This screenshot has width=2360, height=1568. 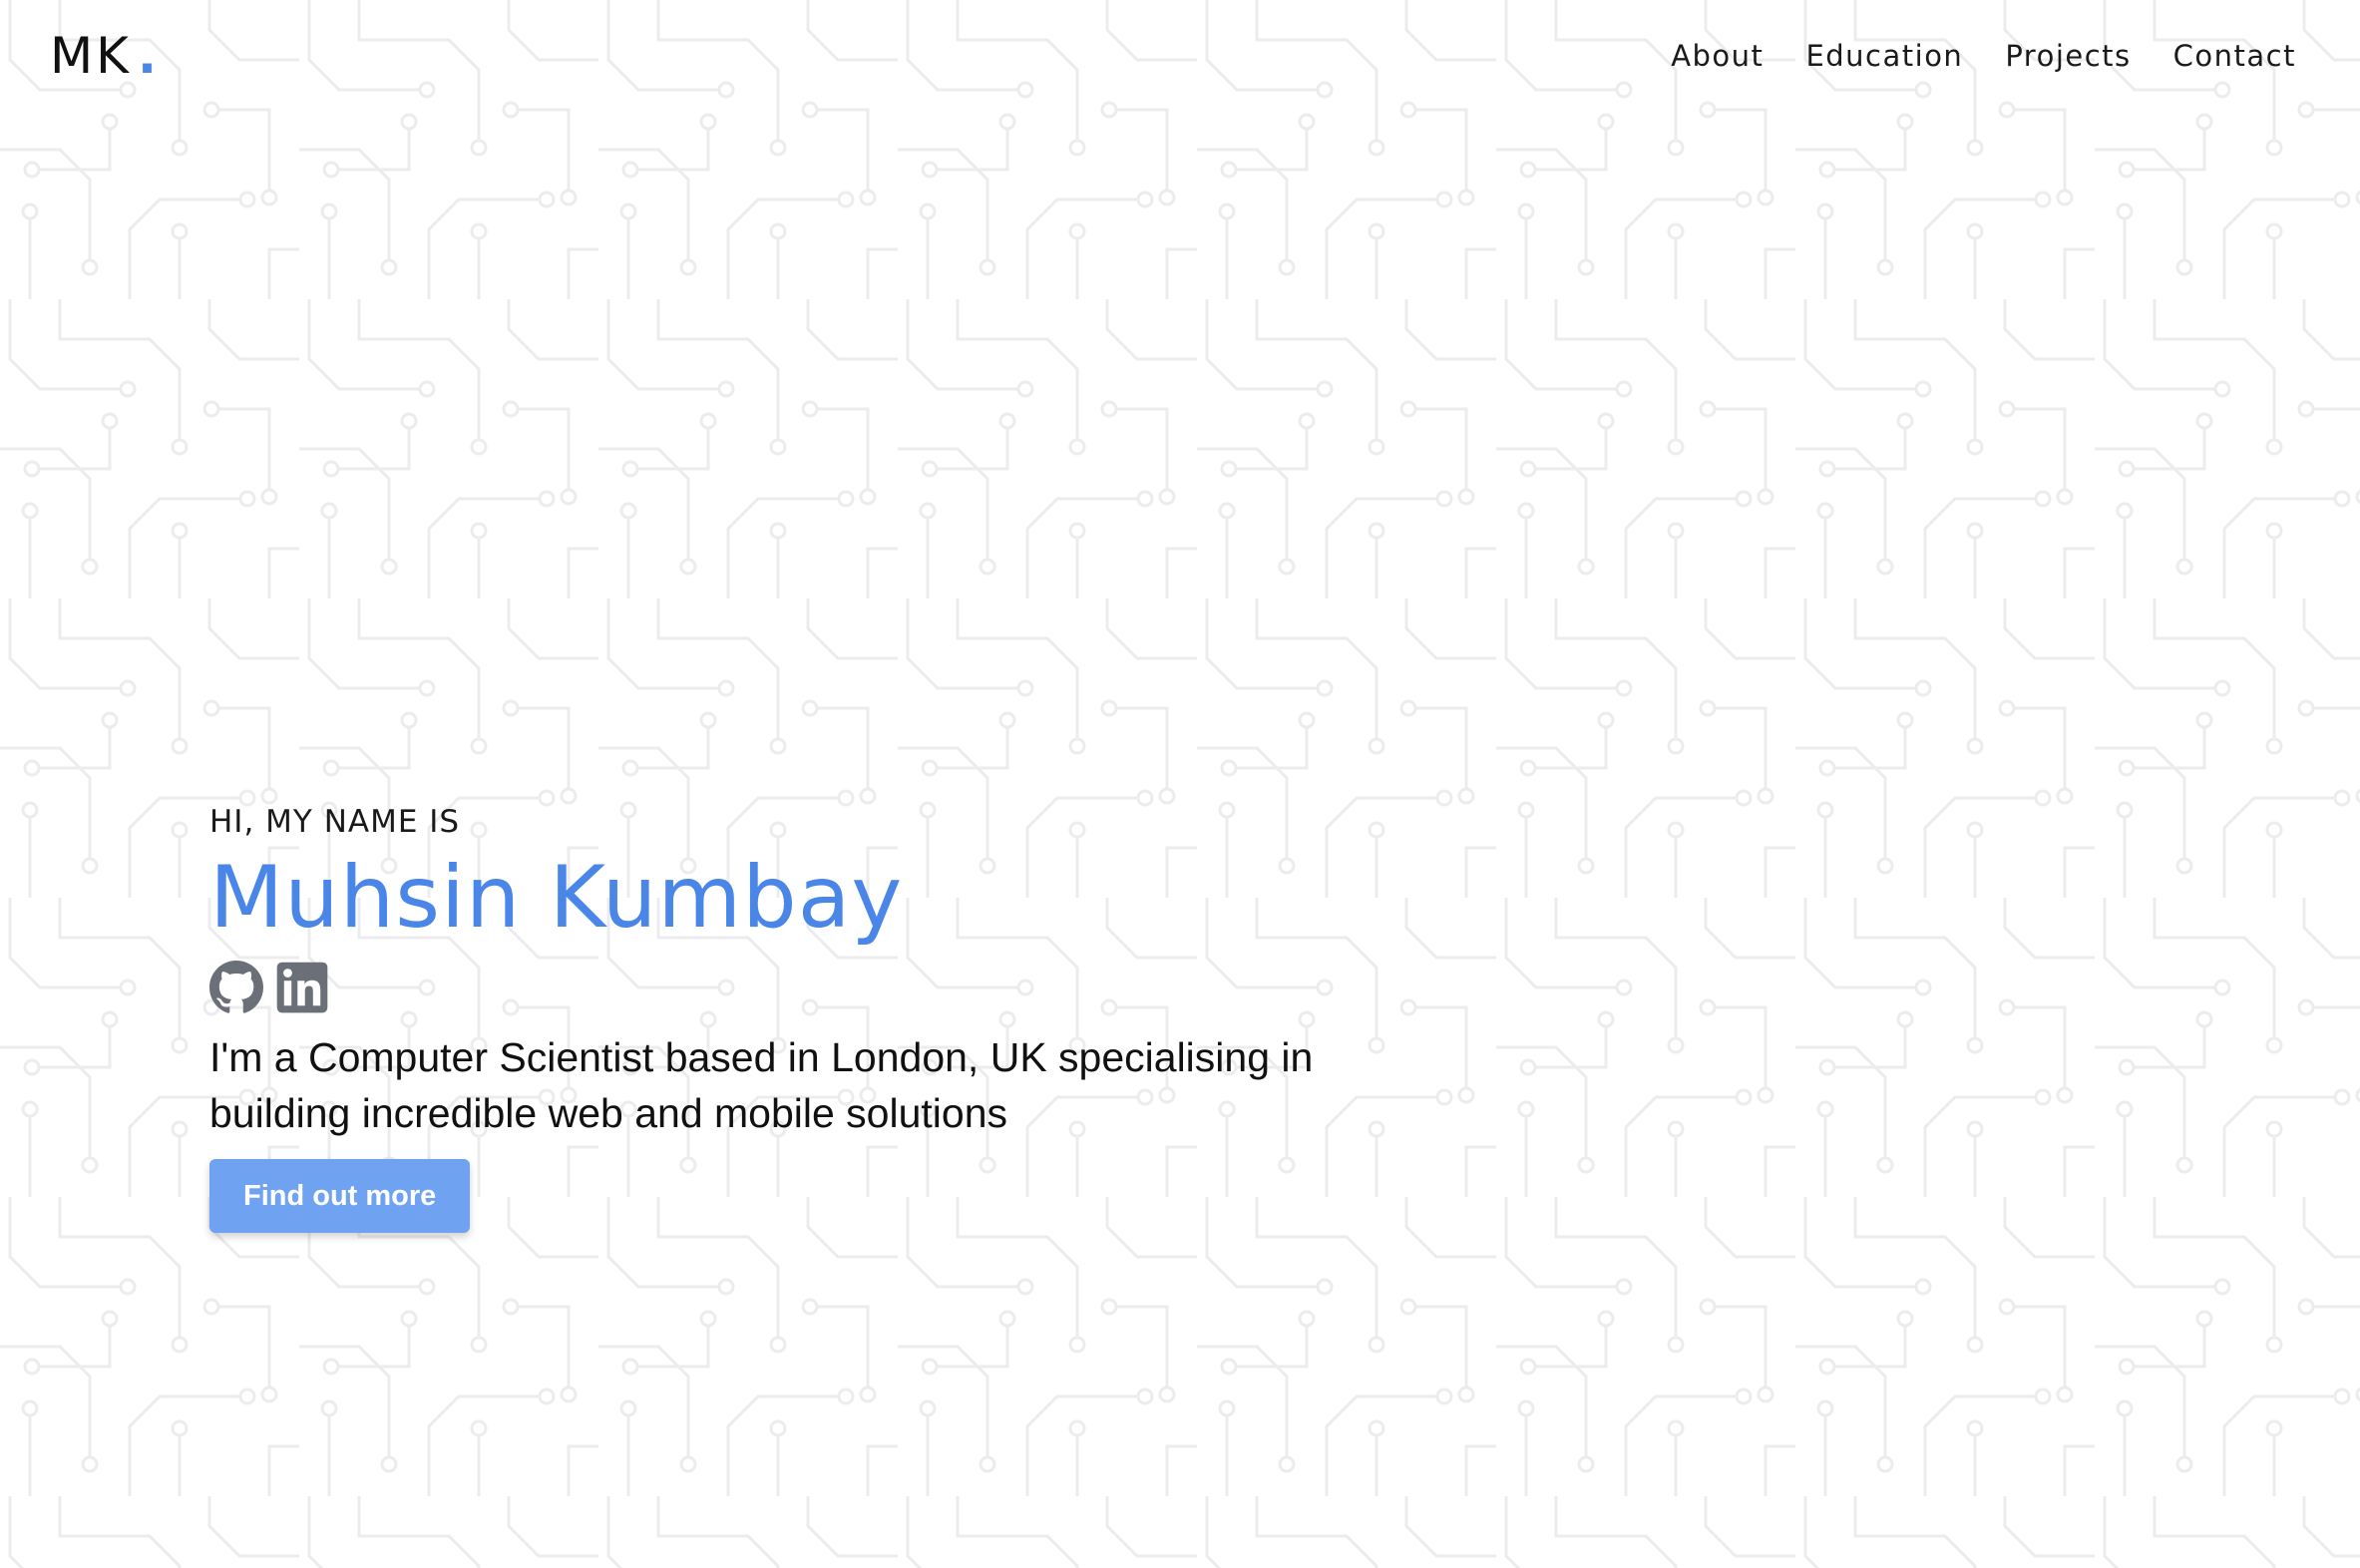 I want to click on nav-link-about: About, so click(x=1717, y=56).